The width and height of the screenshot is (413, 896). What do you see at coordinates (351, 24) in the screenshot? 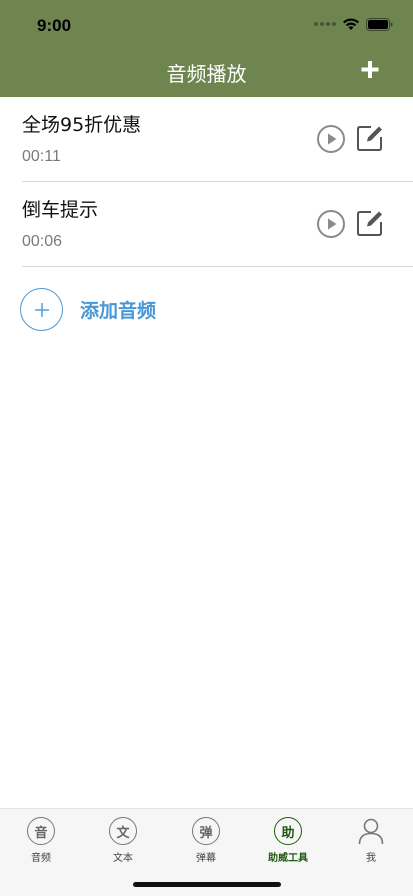
I see `wifi-icon` at bounding box center [351, 24].